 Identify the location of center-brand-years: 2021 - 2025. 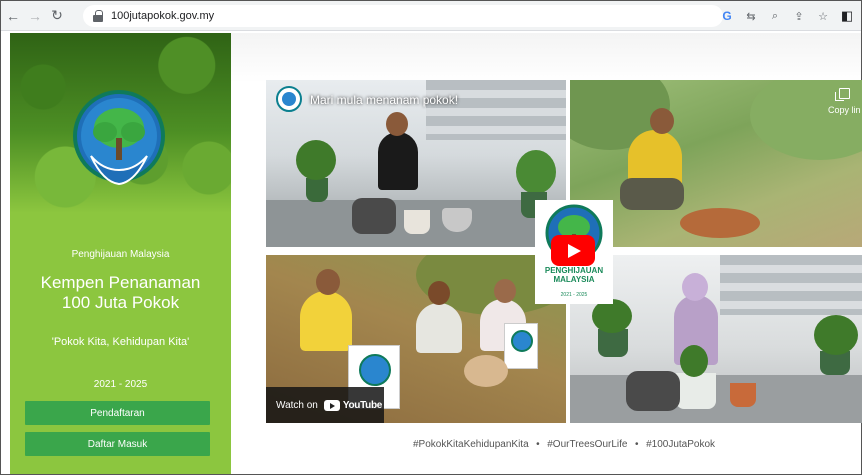
(574, 295).